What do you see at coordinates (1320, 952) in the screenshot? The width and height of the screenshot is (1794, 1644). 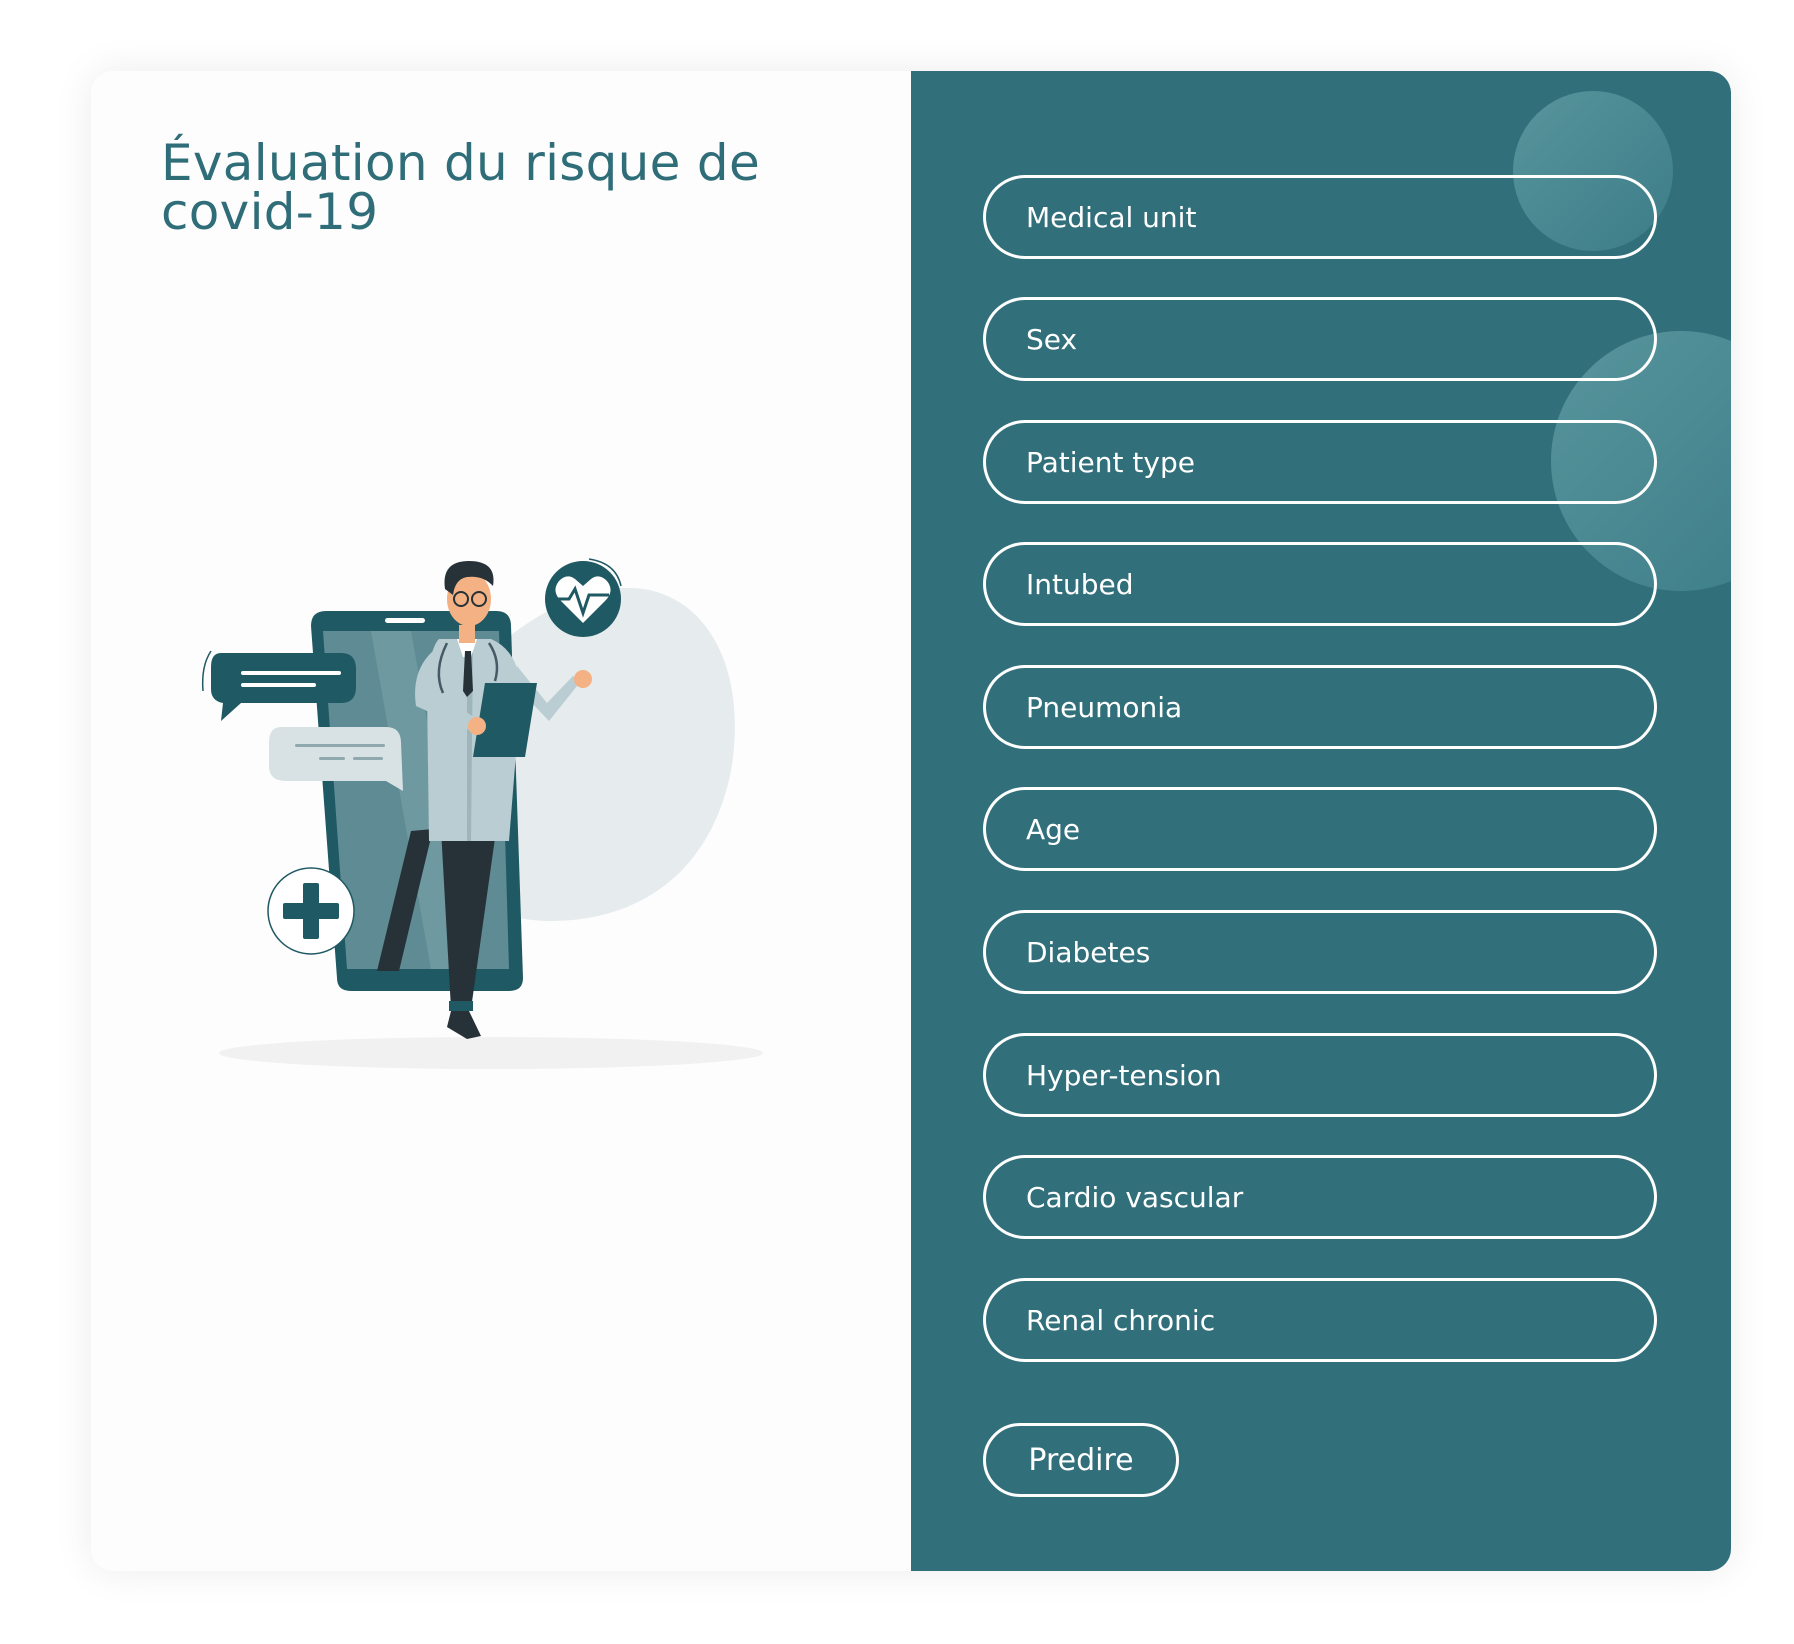 I see `diabetes-field` at bounding box center [1320, 952].